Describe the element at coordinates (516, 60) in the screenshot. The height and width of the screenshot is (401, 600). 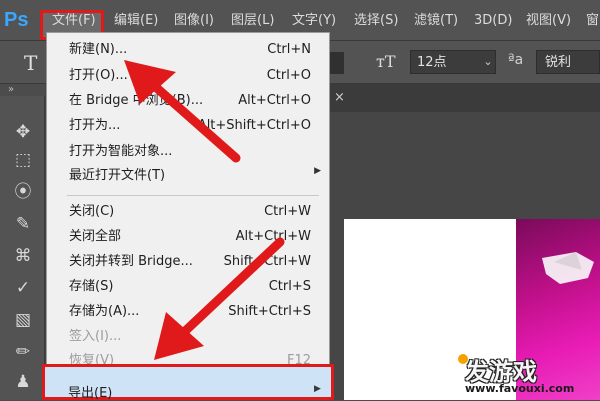
I see `antialias-icon: ªa` at that location.